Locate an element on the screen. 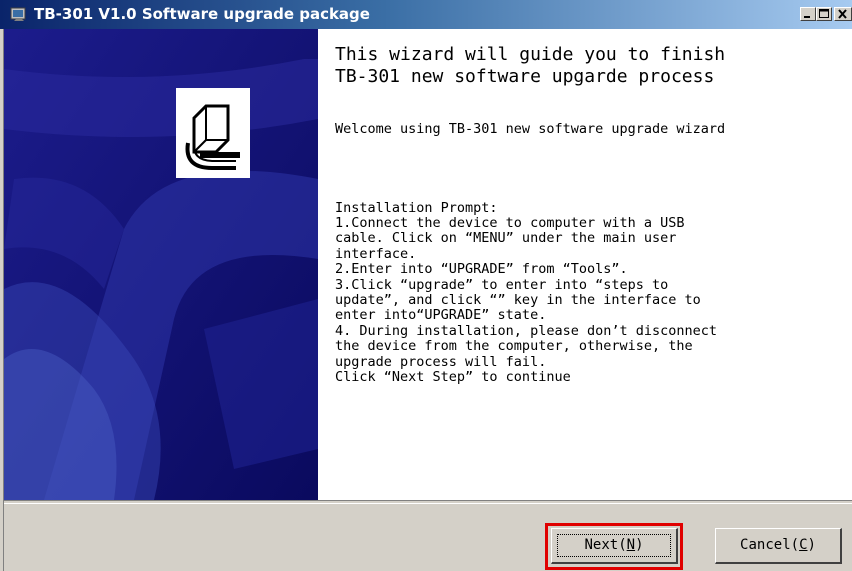 The height and width of the screenshot is (571, 852). button-bar: Next(N) Cancel(C) is located at coordinates (428, 537).